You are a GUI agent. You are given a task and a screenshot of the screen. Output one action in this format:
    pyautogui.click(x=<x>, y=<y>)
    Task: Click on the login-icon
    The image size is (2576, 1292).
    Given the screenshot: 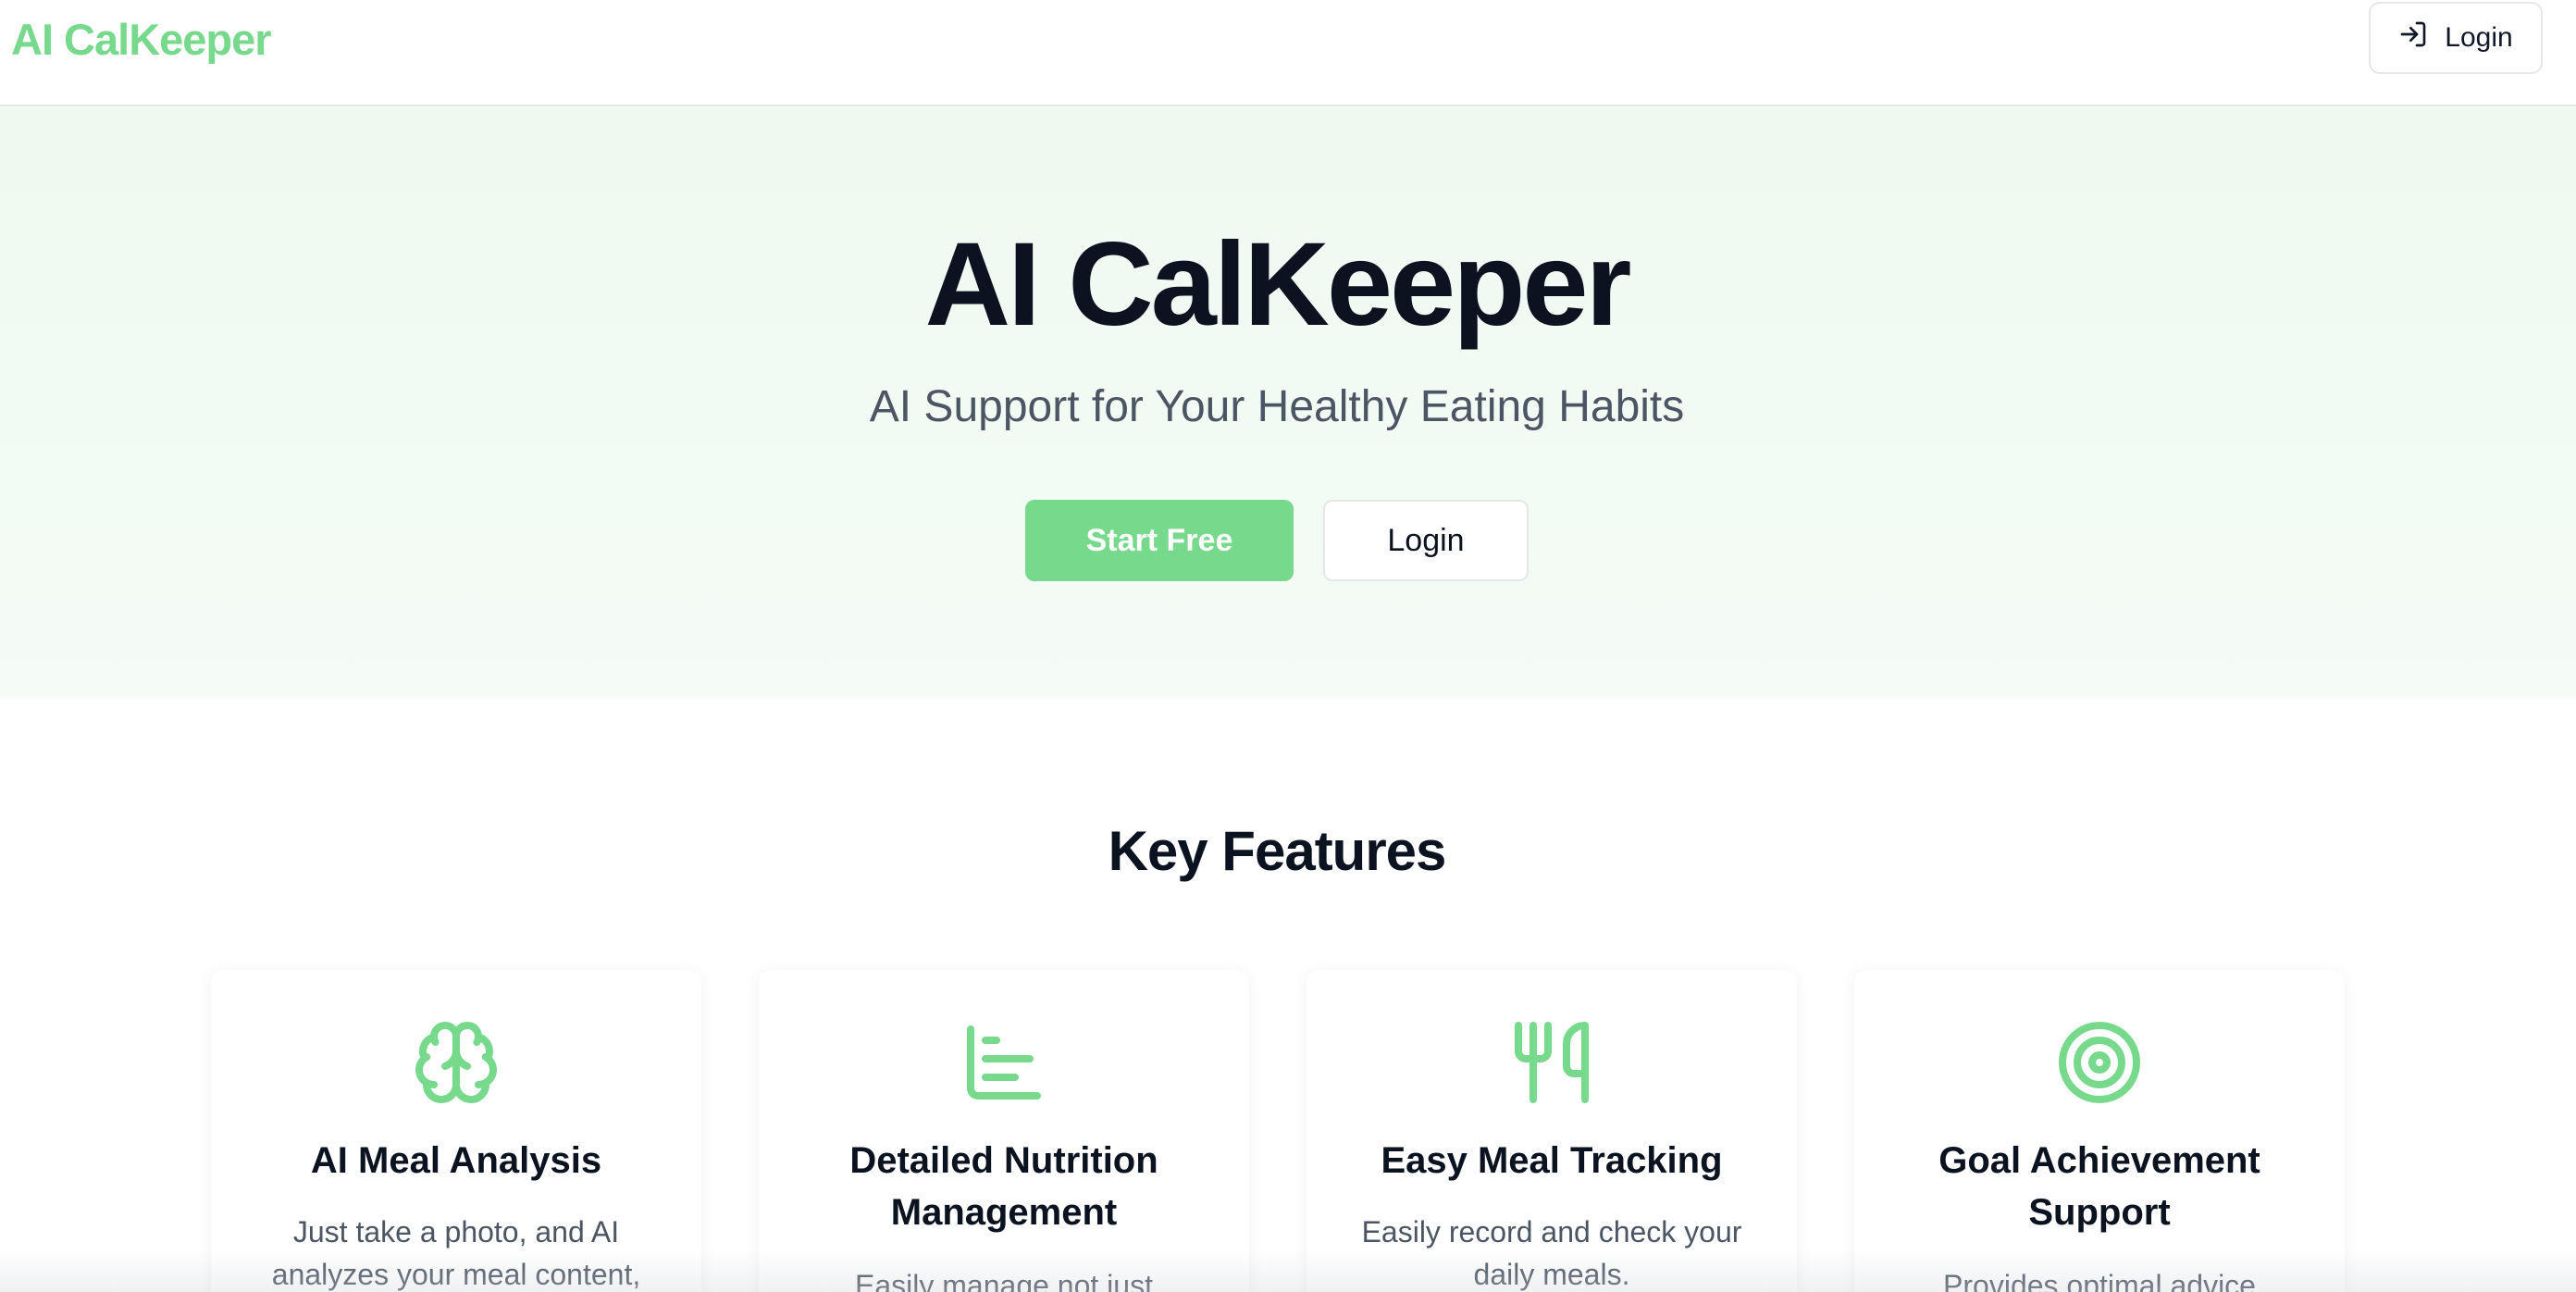 What is the action you would take?
    pyautogui.click(x=2413, y=37)
    